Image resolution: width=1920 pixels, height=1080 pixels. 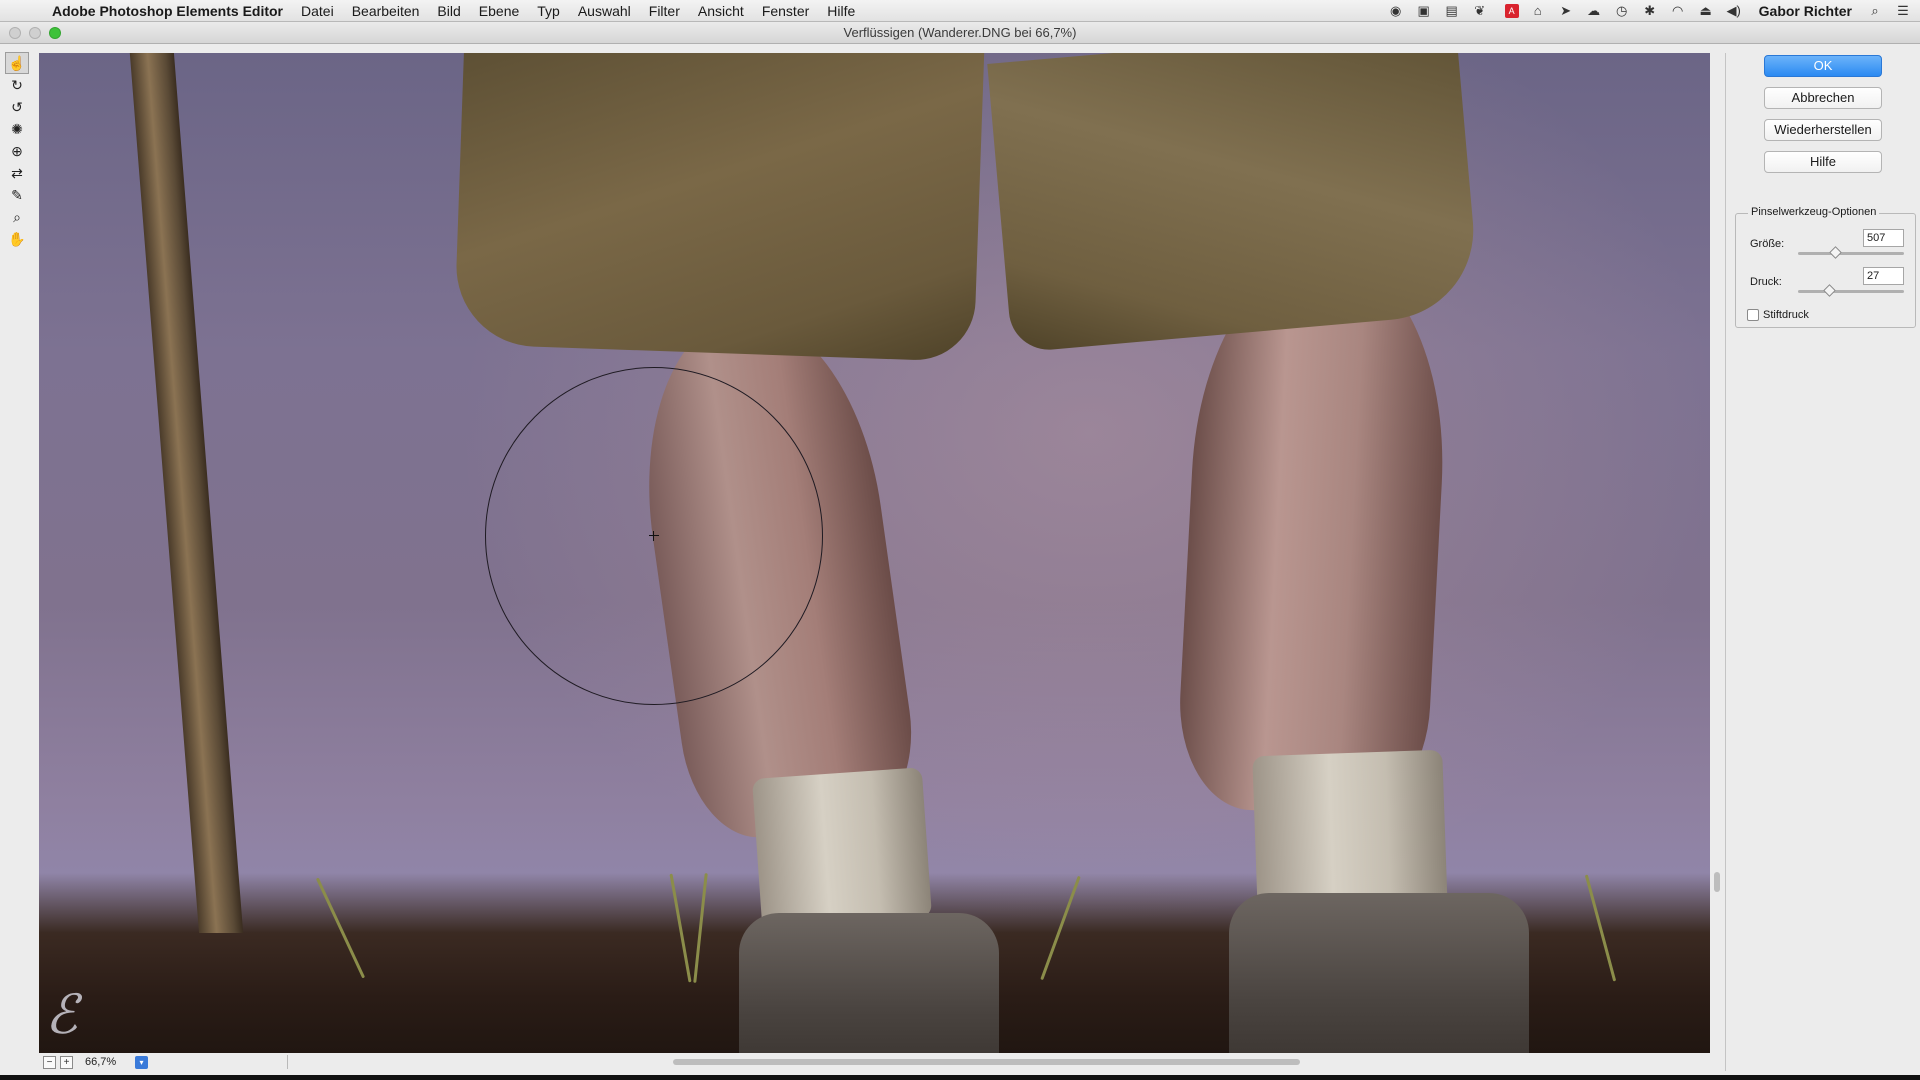 I want to click on brush-cursor-circle, so click(x=654, y=536).